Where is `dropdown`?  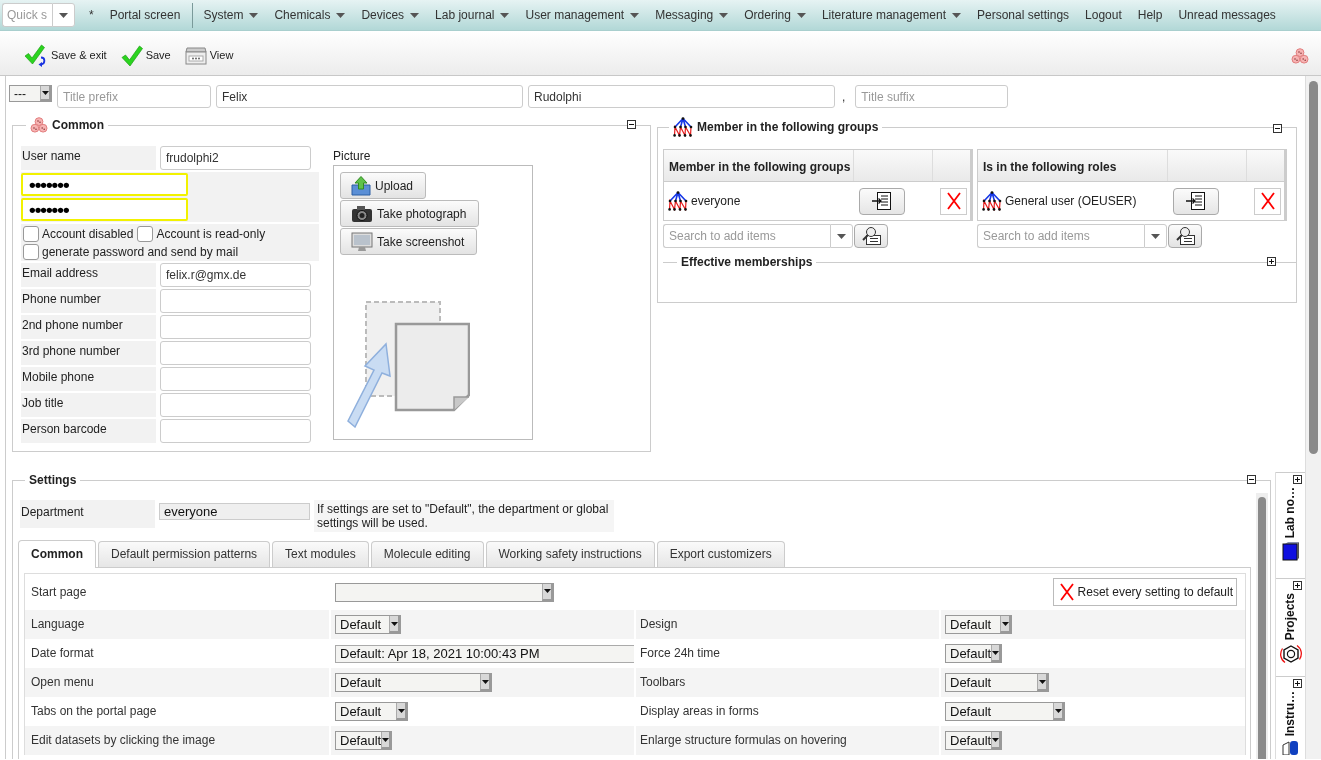
dropdown is located at coordinates (444, 592).